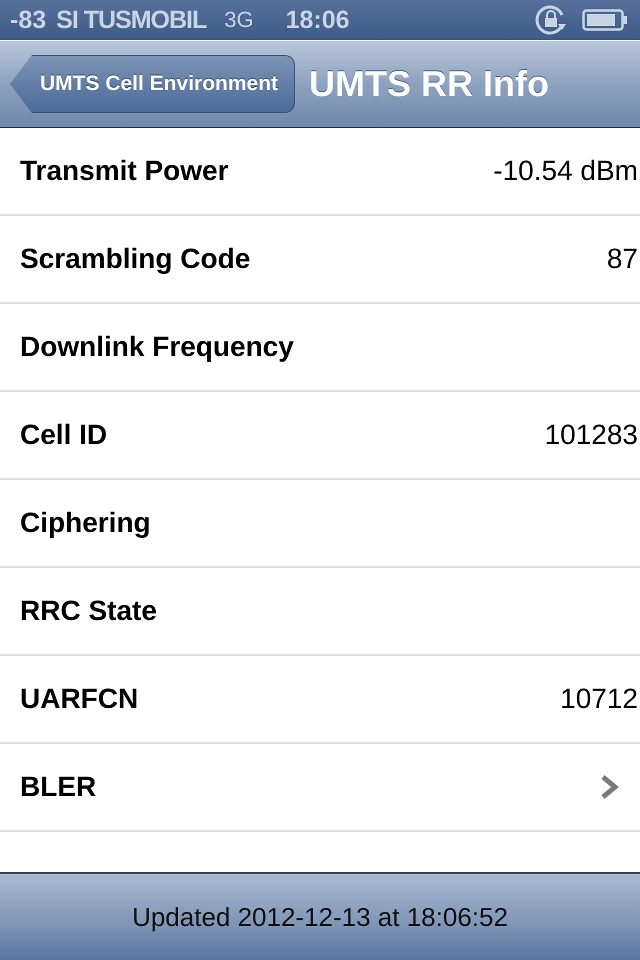 This screenshot has width=640, height=960. What do you see at coordinates (610, 787) in the screenshot?
I see `chevron-icon` at bounding box center [610, 787].